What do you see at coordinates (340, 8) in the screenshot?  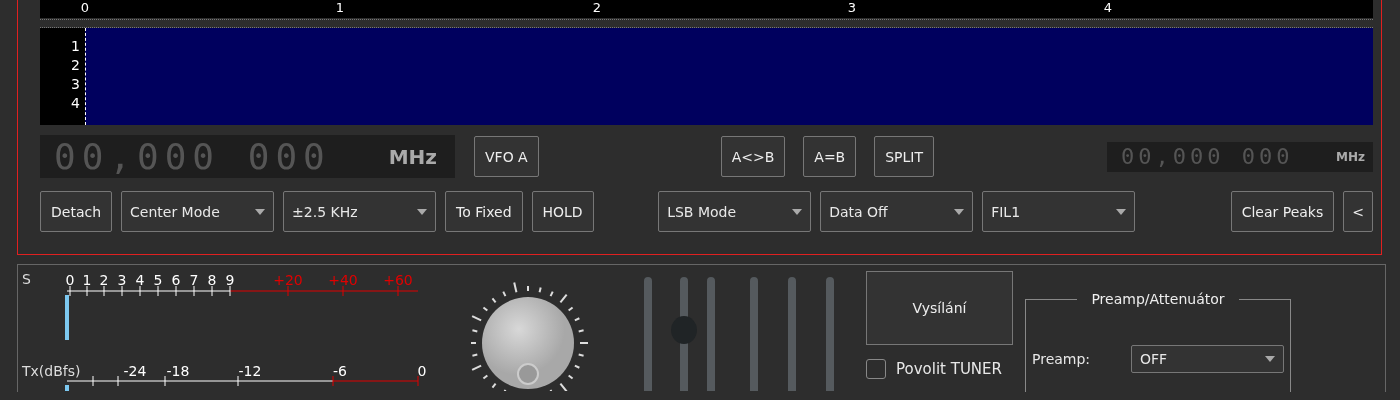 I see `ruler-label: 1` at bounding box center [340, 8].